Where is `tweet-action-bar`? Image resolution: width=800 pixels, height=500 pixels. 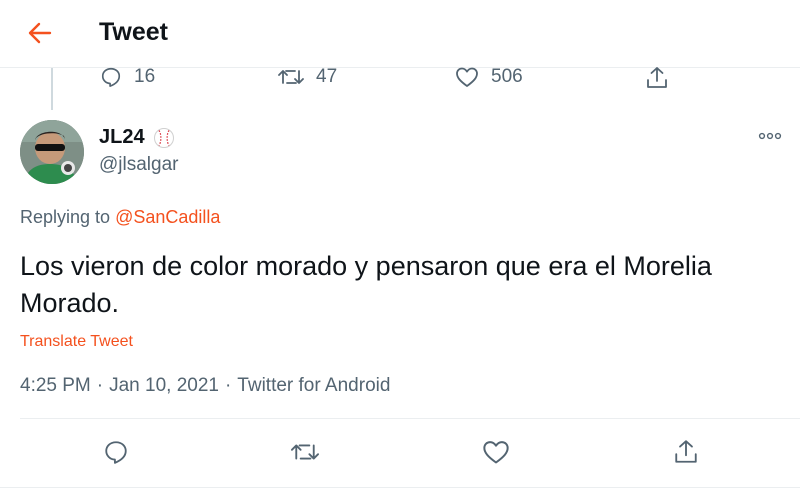
tweet-action-bar is located at coordinates (400, 454).